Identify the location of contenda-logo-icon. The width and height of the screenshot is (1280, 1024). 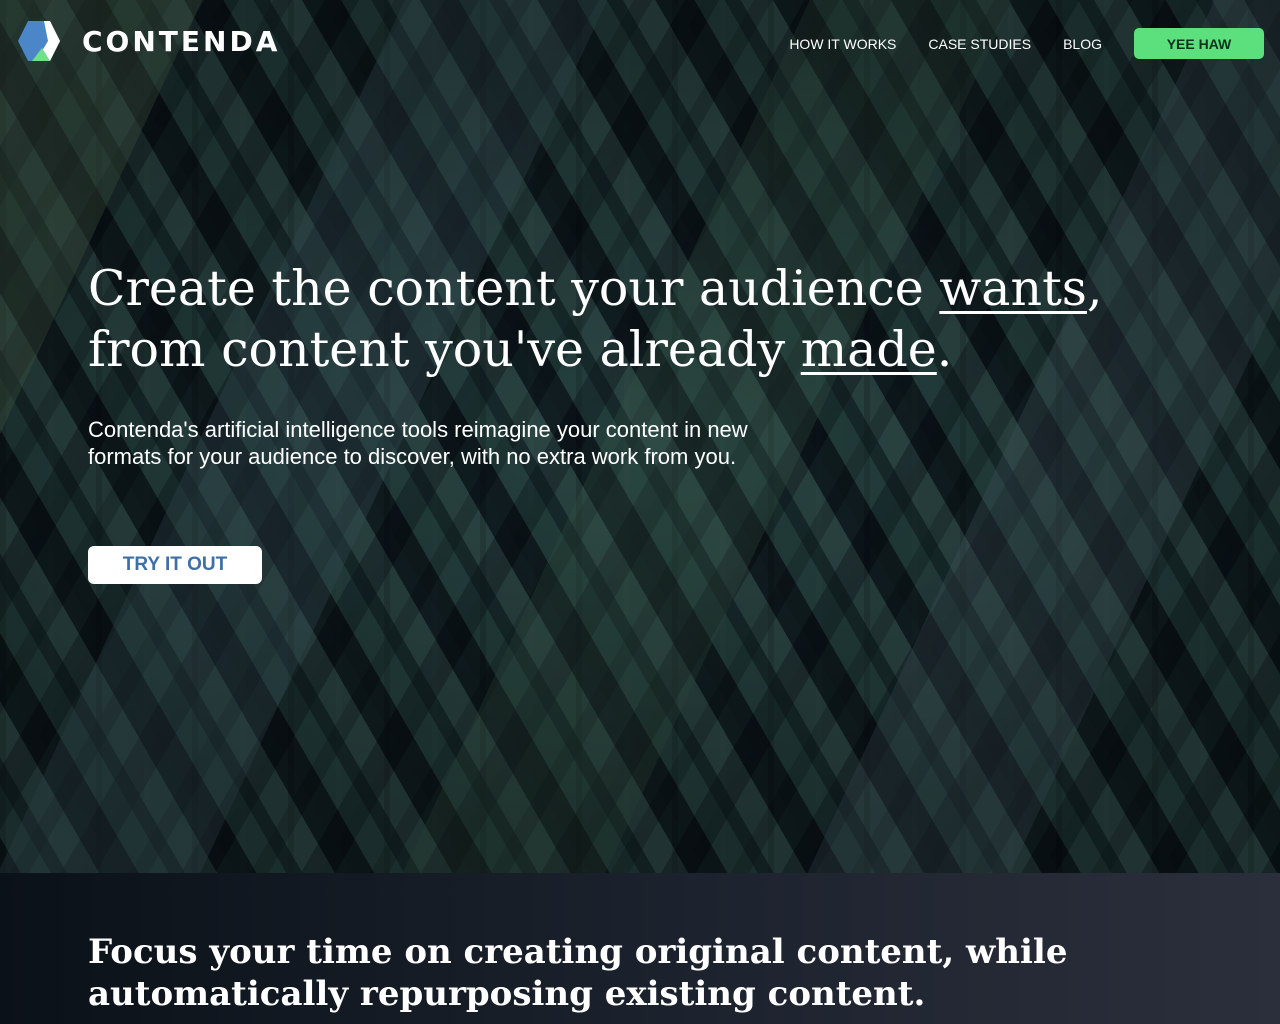
(39, 41).